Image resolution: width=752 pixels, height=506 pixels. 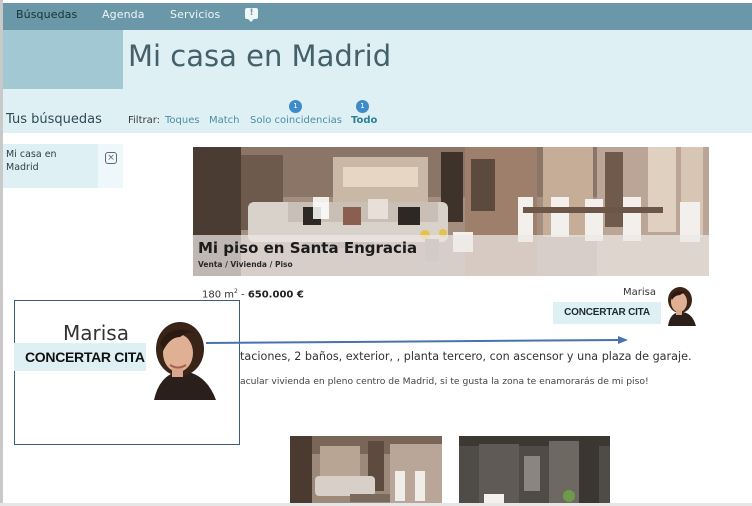 What do you see at coordinates (46, 14) in the screenshot?
I see `nav-busquedas: Búsquedas` at bounding box center [46, 14].